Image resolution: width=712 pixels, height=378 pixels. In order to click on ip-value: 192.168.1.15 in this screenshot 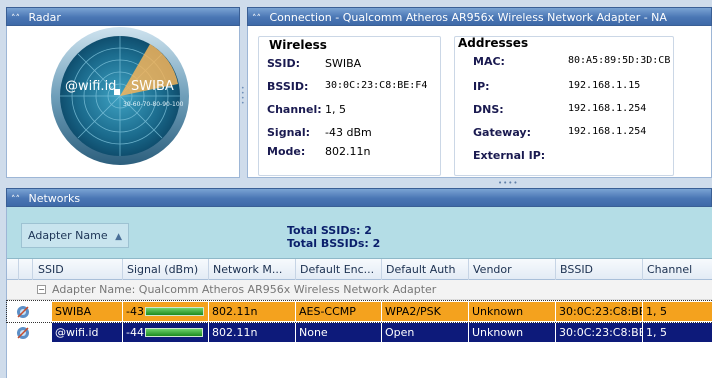, I will do `click(604, 85)`.